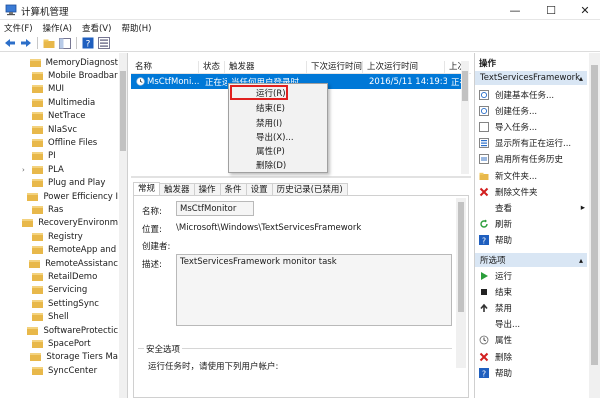 The image size is (600, 398). Describe the element at coordinates (533, 291) in the screenshot. I see `action-item: 结束` at that location.